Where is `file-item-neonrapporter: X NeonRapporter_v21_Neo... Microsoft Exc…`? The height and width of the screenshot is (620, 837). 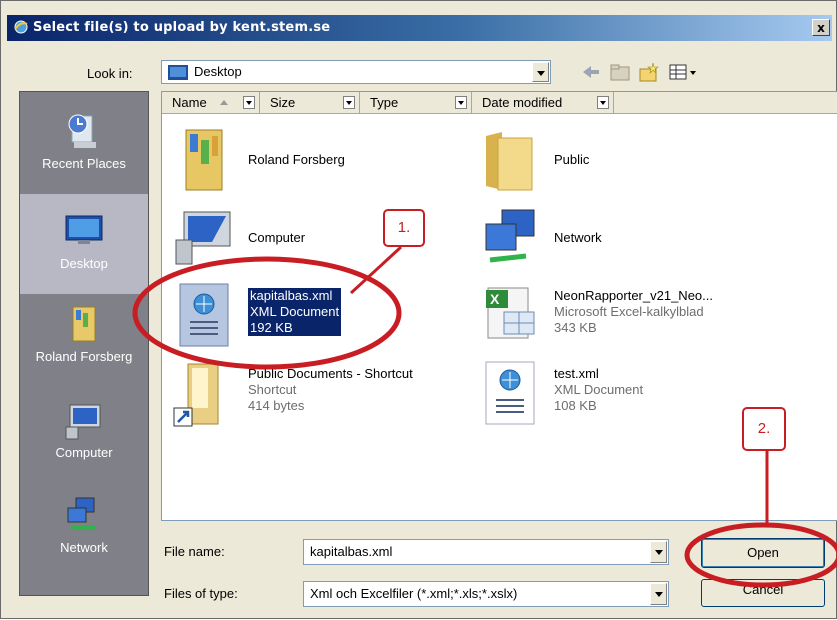 file-item-neonrapporter: X NeonRapporter_v21_Neo... Microsoft Exc… is located at coordinates (654, 315).